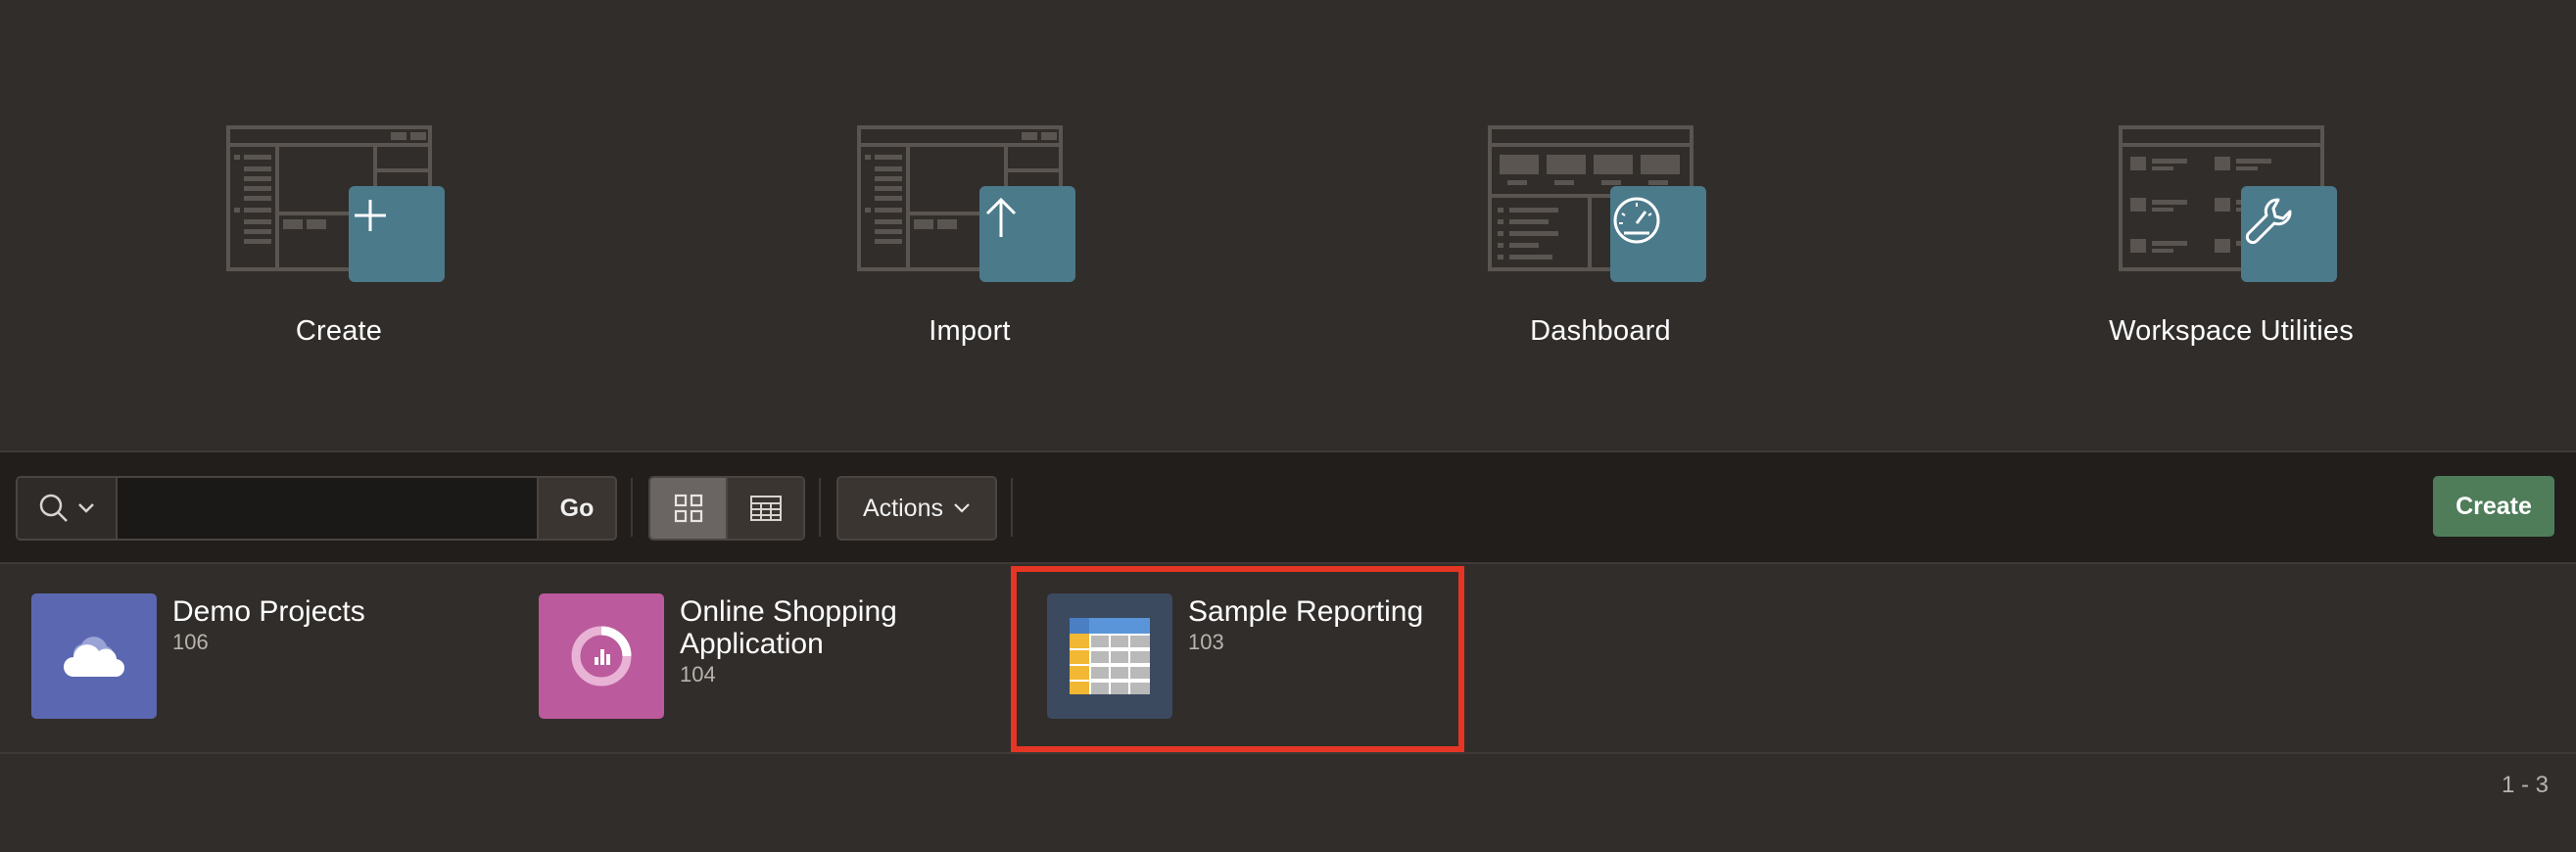 The height and width of the screenshot is (852, 2576). I want to click on search-icon, so click(54, 508).